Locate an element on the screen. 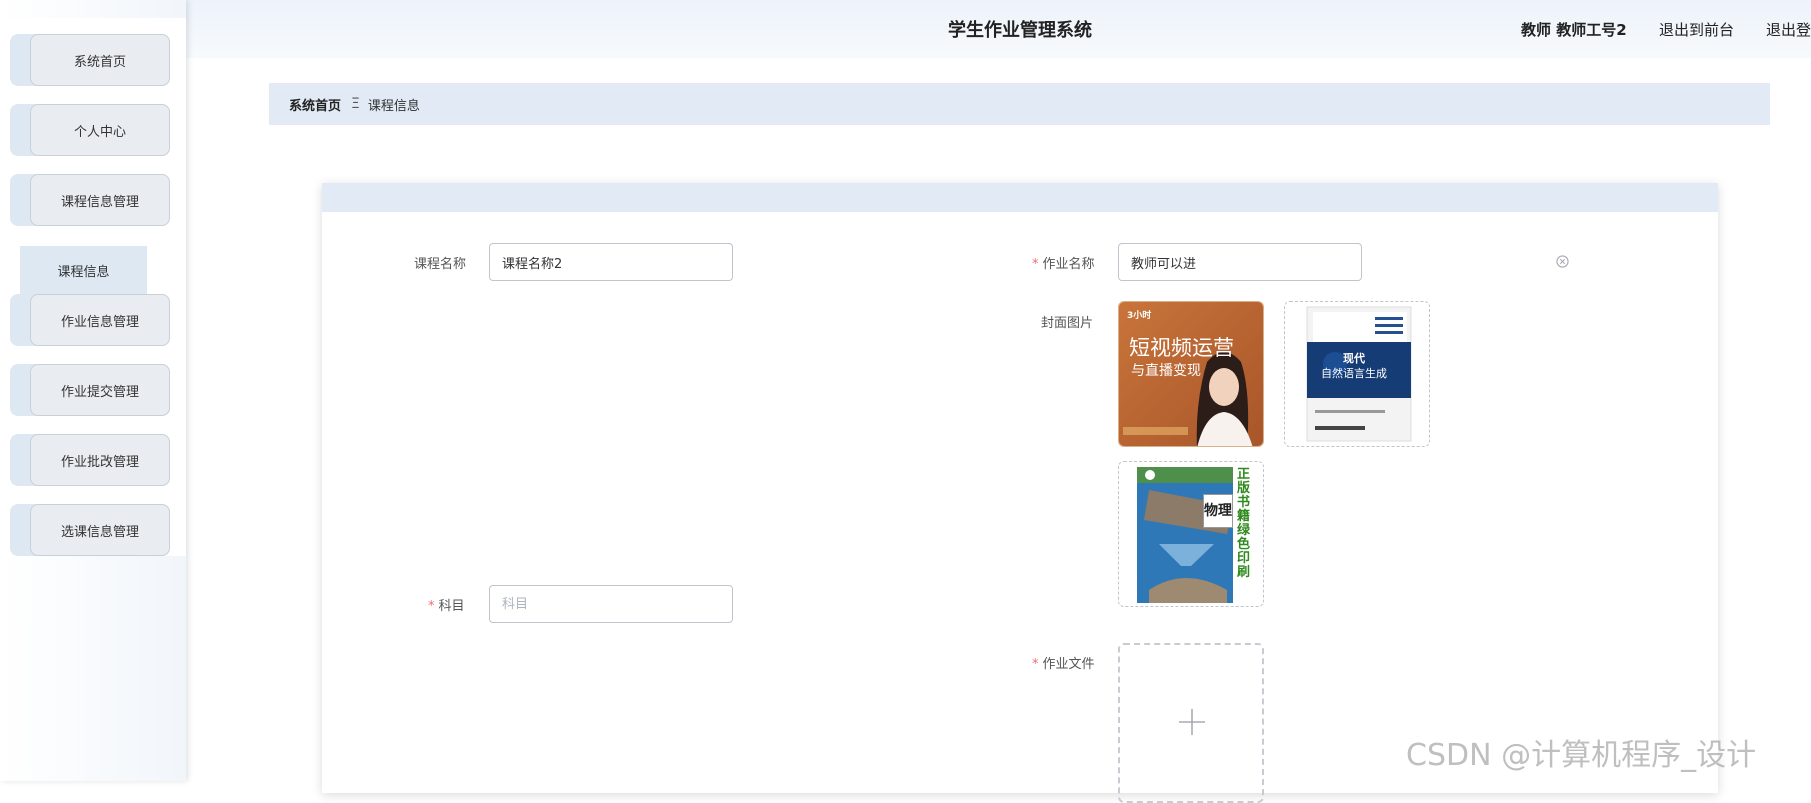 The width and height of the screenshot is (1811, 803). user-info: 教师 教师工号2 is located at coordinates (1574, 30).